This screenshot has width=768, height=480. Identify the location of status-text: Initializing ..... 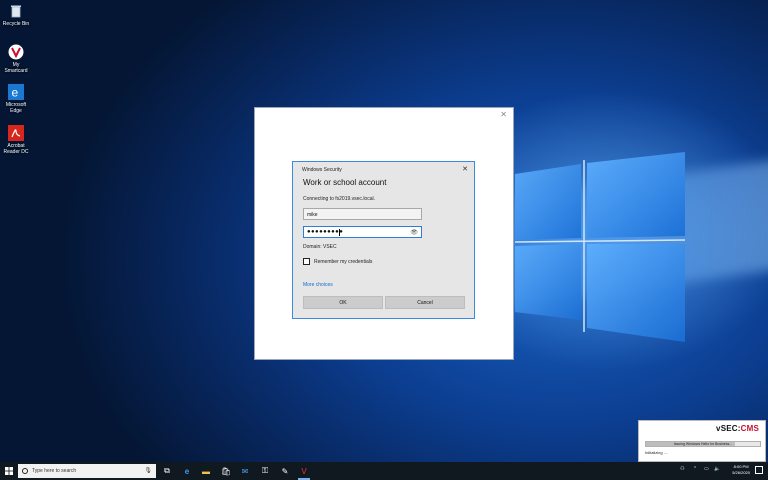
(657, 452).